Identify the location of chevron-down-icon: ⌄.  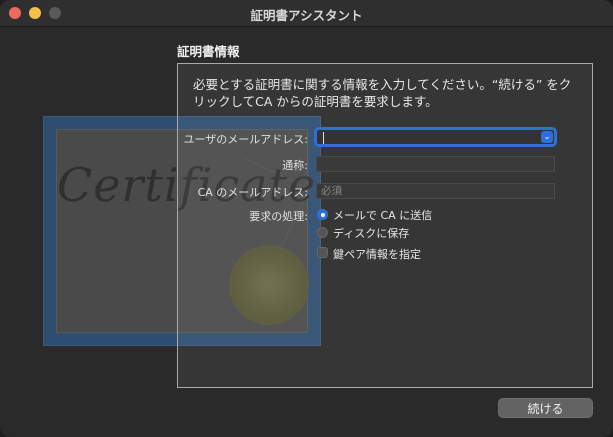
(547, 137).